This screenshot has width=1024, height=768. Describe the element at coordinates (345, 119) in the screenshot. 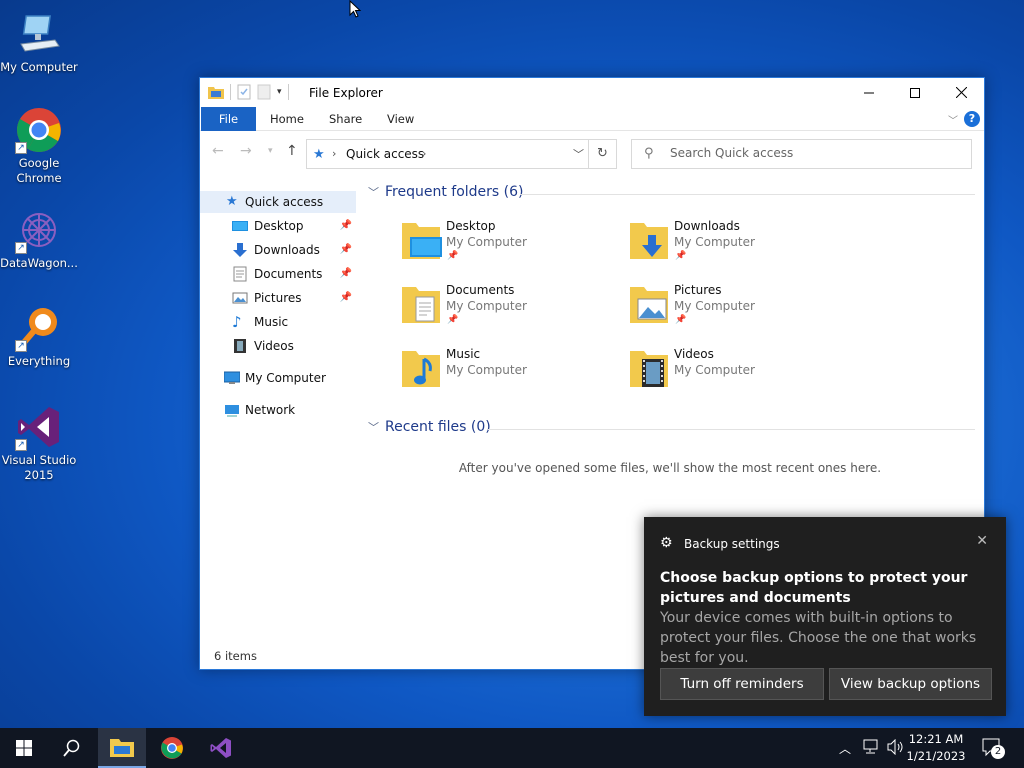

I see `tab-share: Share` at that location.